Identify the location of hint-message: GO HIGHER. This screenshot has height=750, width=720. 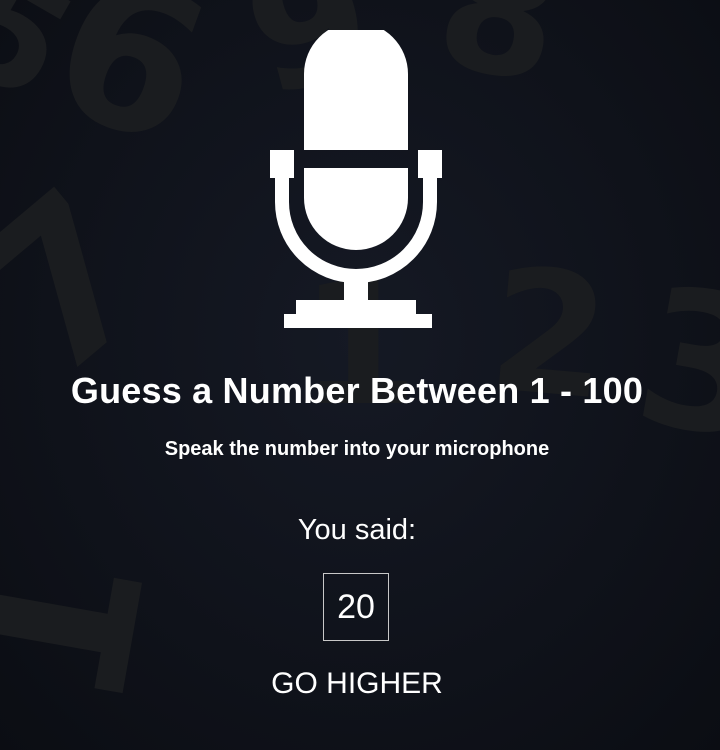
(357, 683).